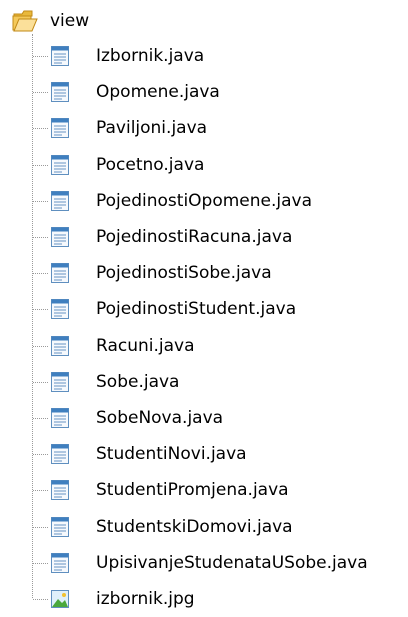 The height and width of the screenshot is (617, 408). Describe the element at coordinates (138, 381) in the screenshot. I see `file-label: Sobe.java` at that location.